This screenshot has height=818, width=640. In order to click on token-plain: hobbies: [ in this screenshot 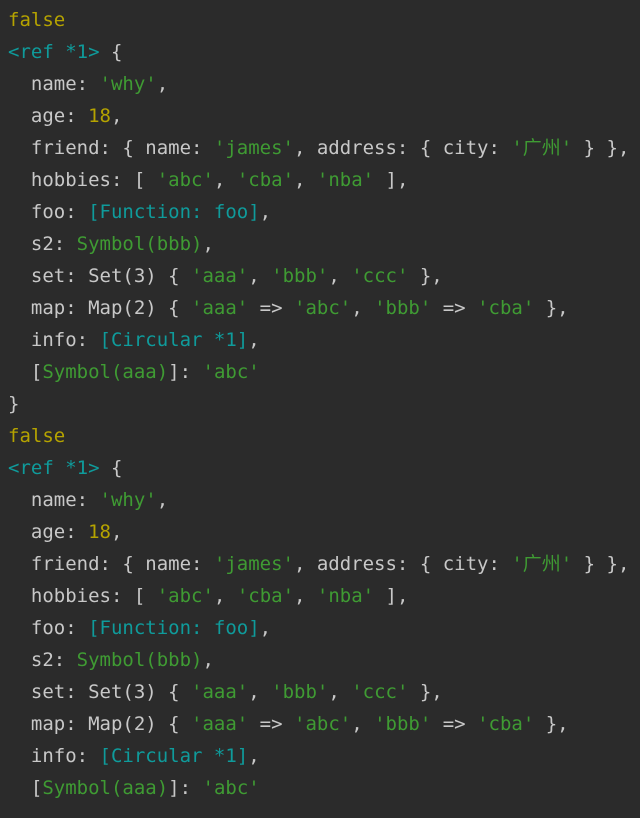, I will do `click(82, 180)`.